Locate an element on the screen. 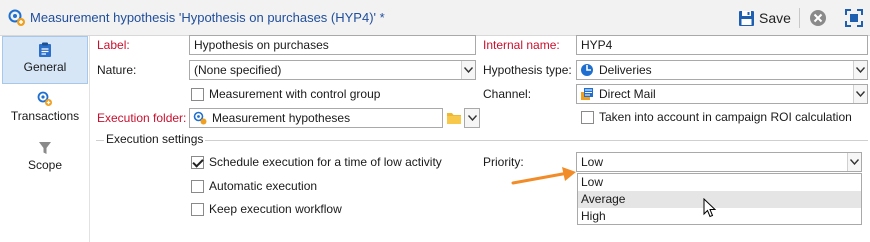 The height and width of the screenshot is (242, 870). channel-select: Direct Mail is located at coordinates (722, 94).